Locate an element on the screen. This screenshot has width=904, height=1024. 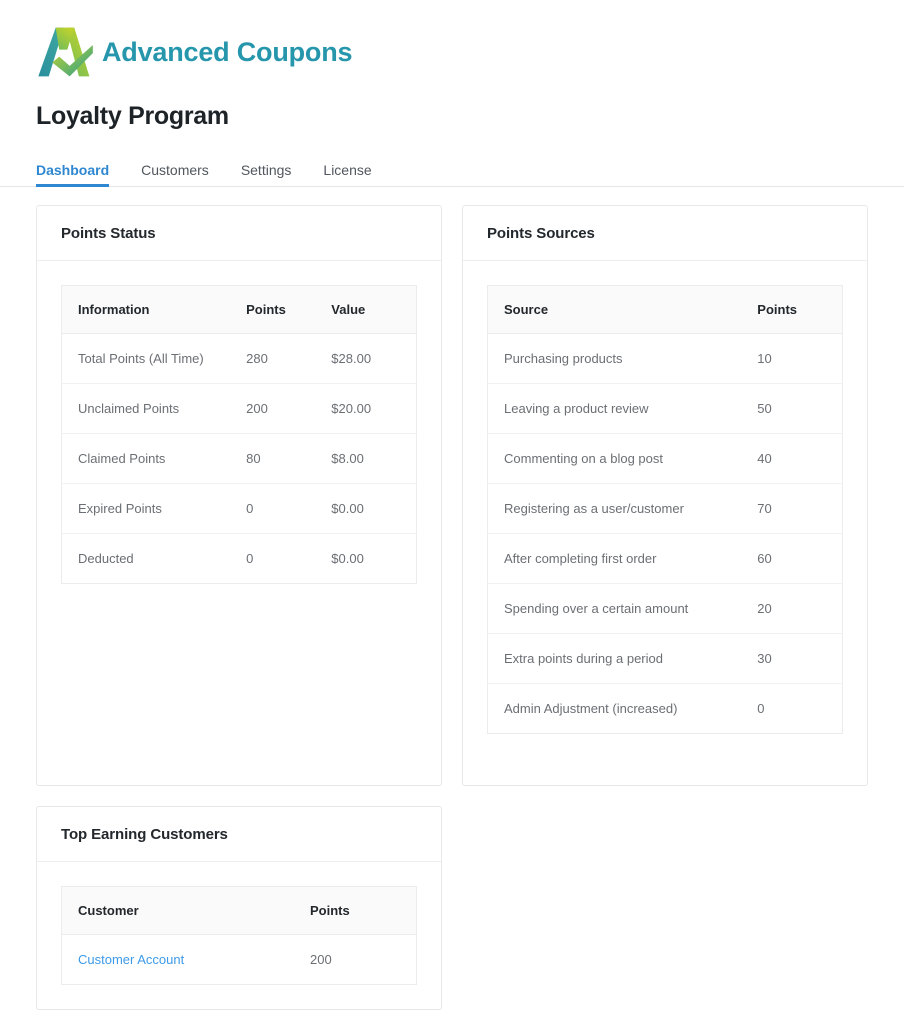
table-row: Deducted 0 $0.00 is located at coordinates (239, 559).